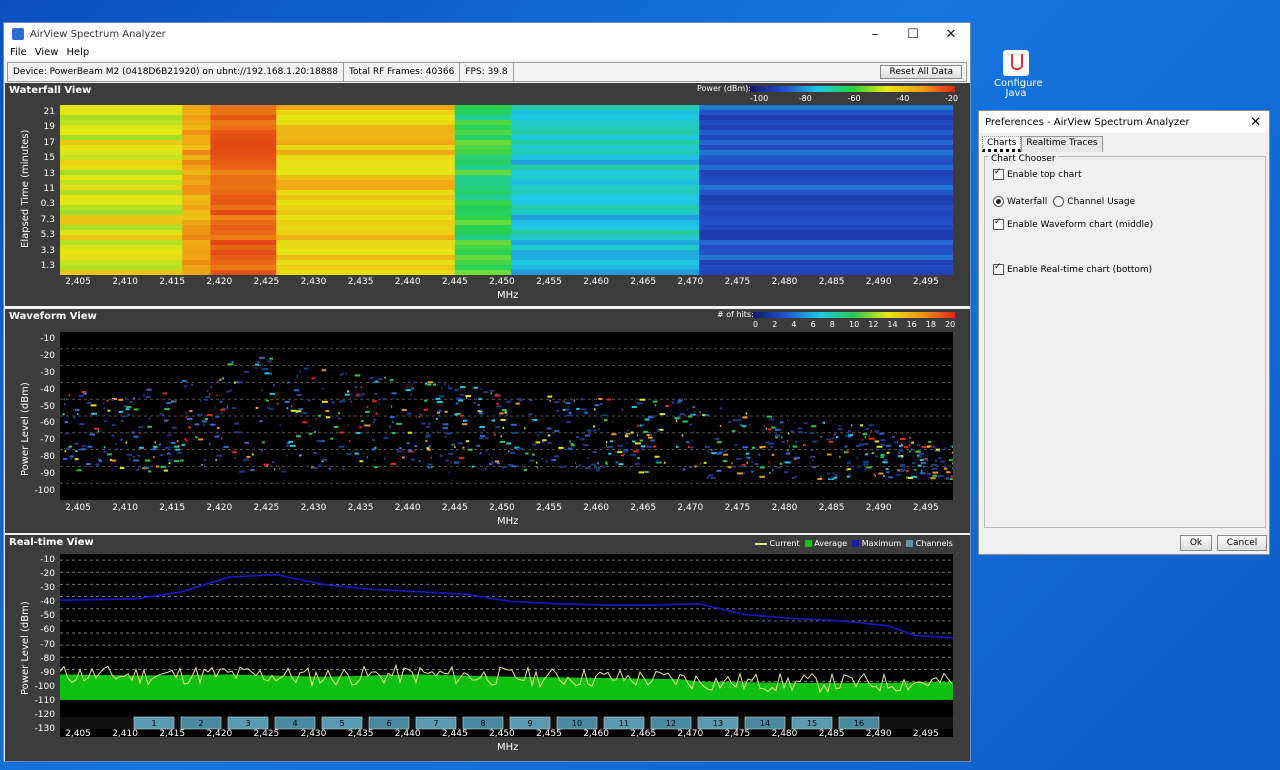  Describe the element at coordinates (1094, 201) in the screenshot. I see `channel-usage-radio: Channel Usage` at that location.